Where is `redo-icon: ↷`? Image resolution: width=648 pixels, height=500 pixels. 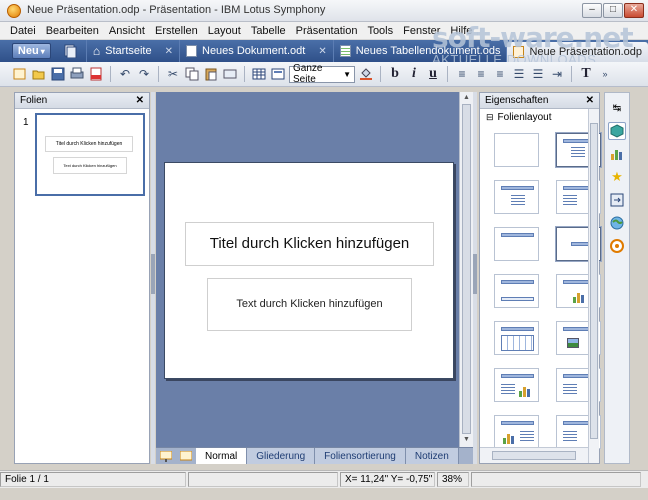 redo-icon: ↷ is located at coordinates (144, 74).